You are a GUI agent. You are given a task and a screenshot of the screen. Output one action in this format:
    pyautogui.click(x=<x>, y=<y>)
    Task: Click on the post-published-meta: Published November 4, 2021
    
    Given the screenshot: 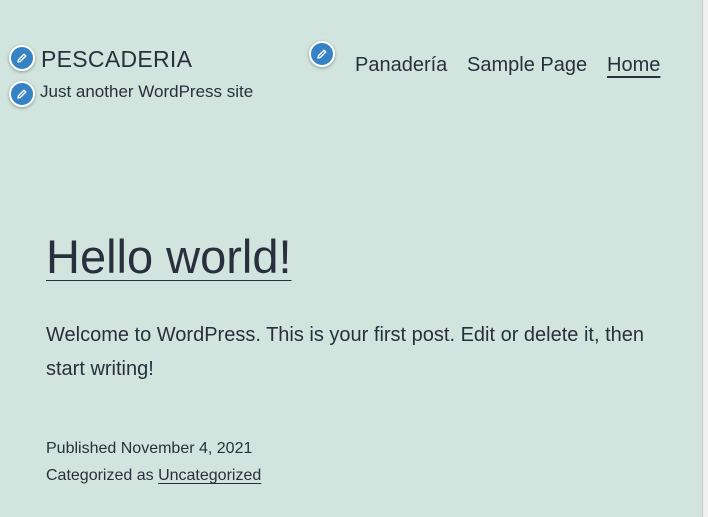 What is the action you would take?
    pyautogui.click(x=149, y=449)
    